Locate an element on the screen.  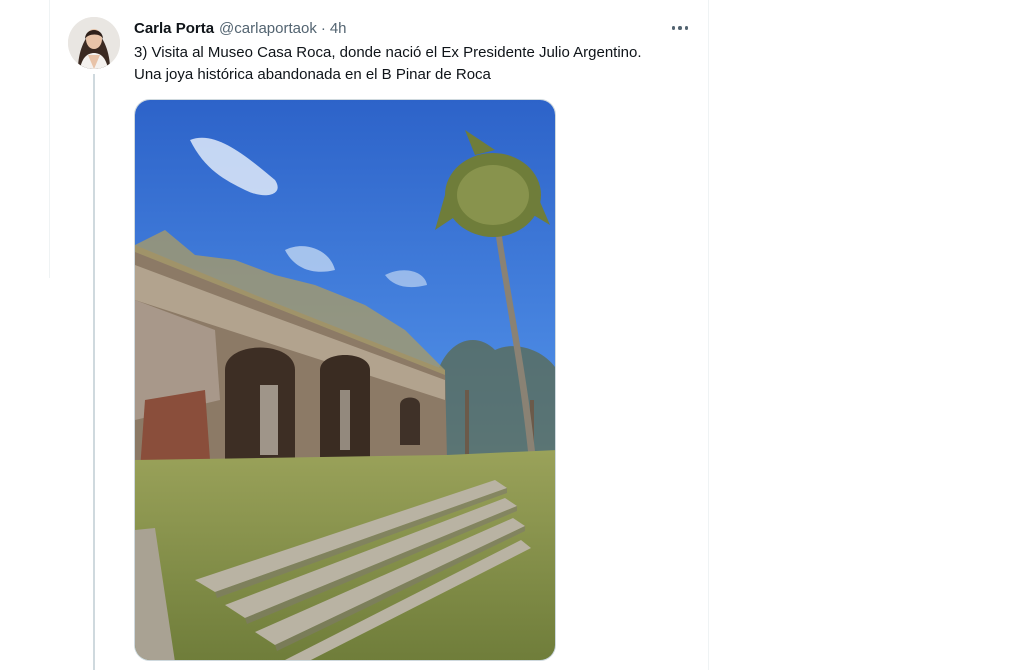
author-handle: @carlaportaok is located at coordinates (268, 28).